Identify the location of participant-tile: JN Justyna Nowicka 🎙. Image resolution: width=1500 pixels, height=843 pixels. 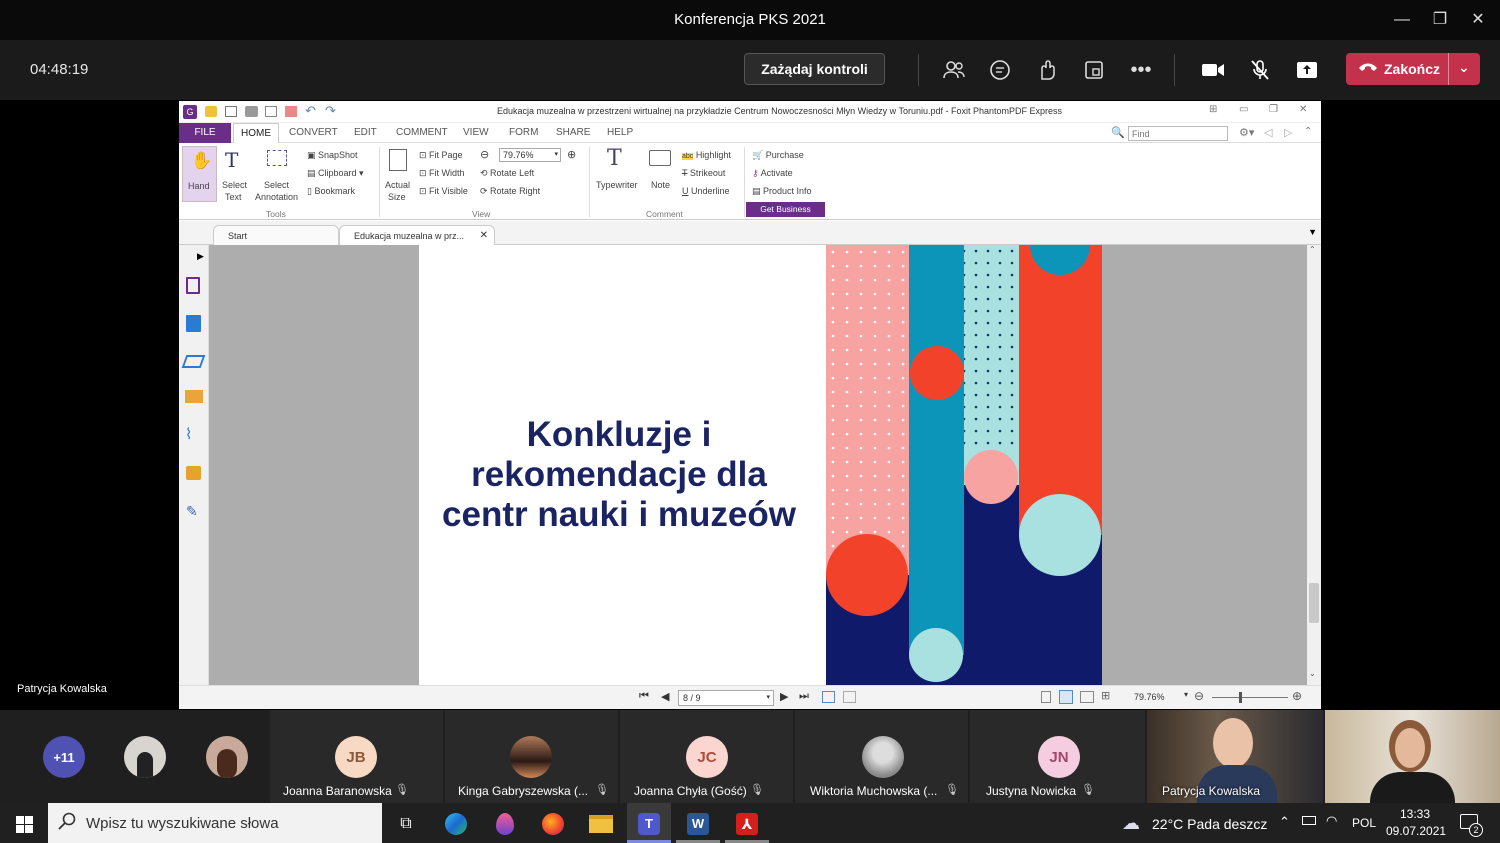
(1057, 756).